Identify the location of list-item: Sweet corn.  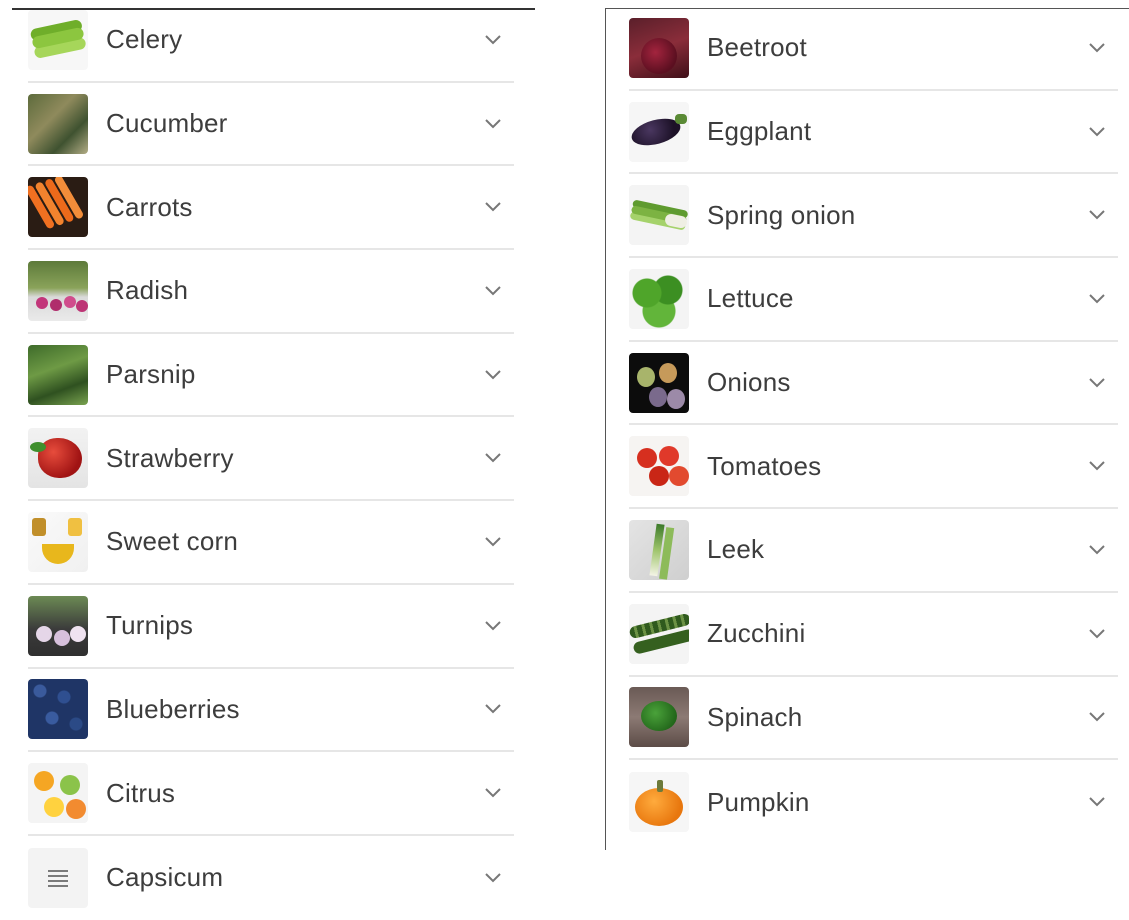
(271, 543).